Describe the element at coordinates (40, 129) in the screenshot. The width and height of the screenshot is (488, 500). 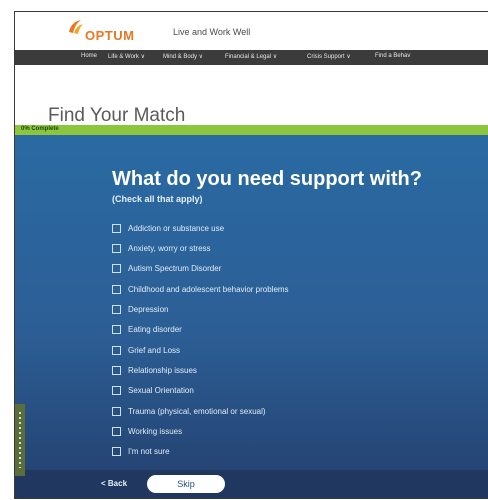
I see `progress-label: 0% Complete` at that location.